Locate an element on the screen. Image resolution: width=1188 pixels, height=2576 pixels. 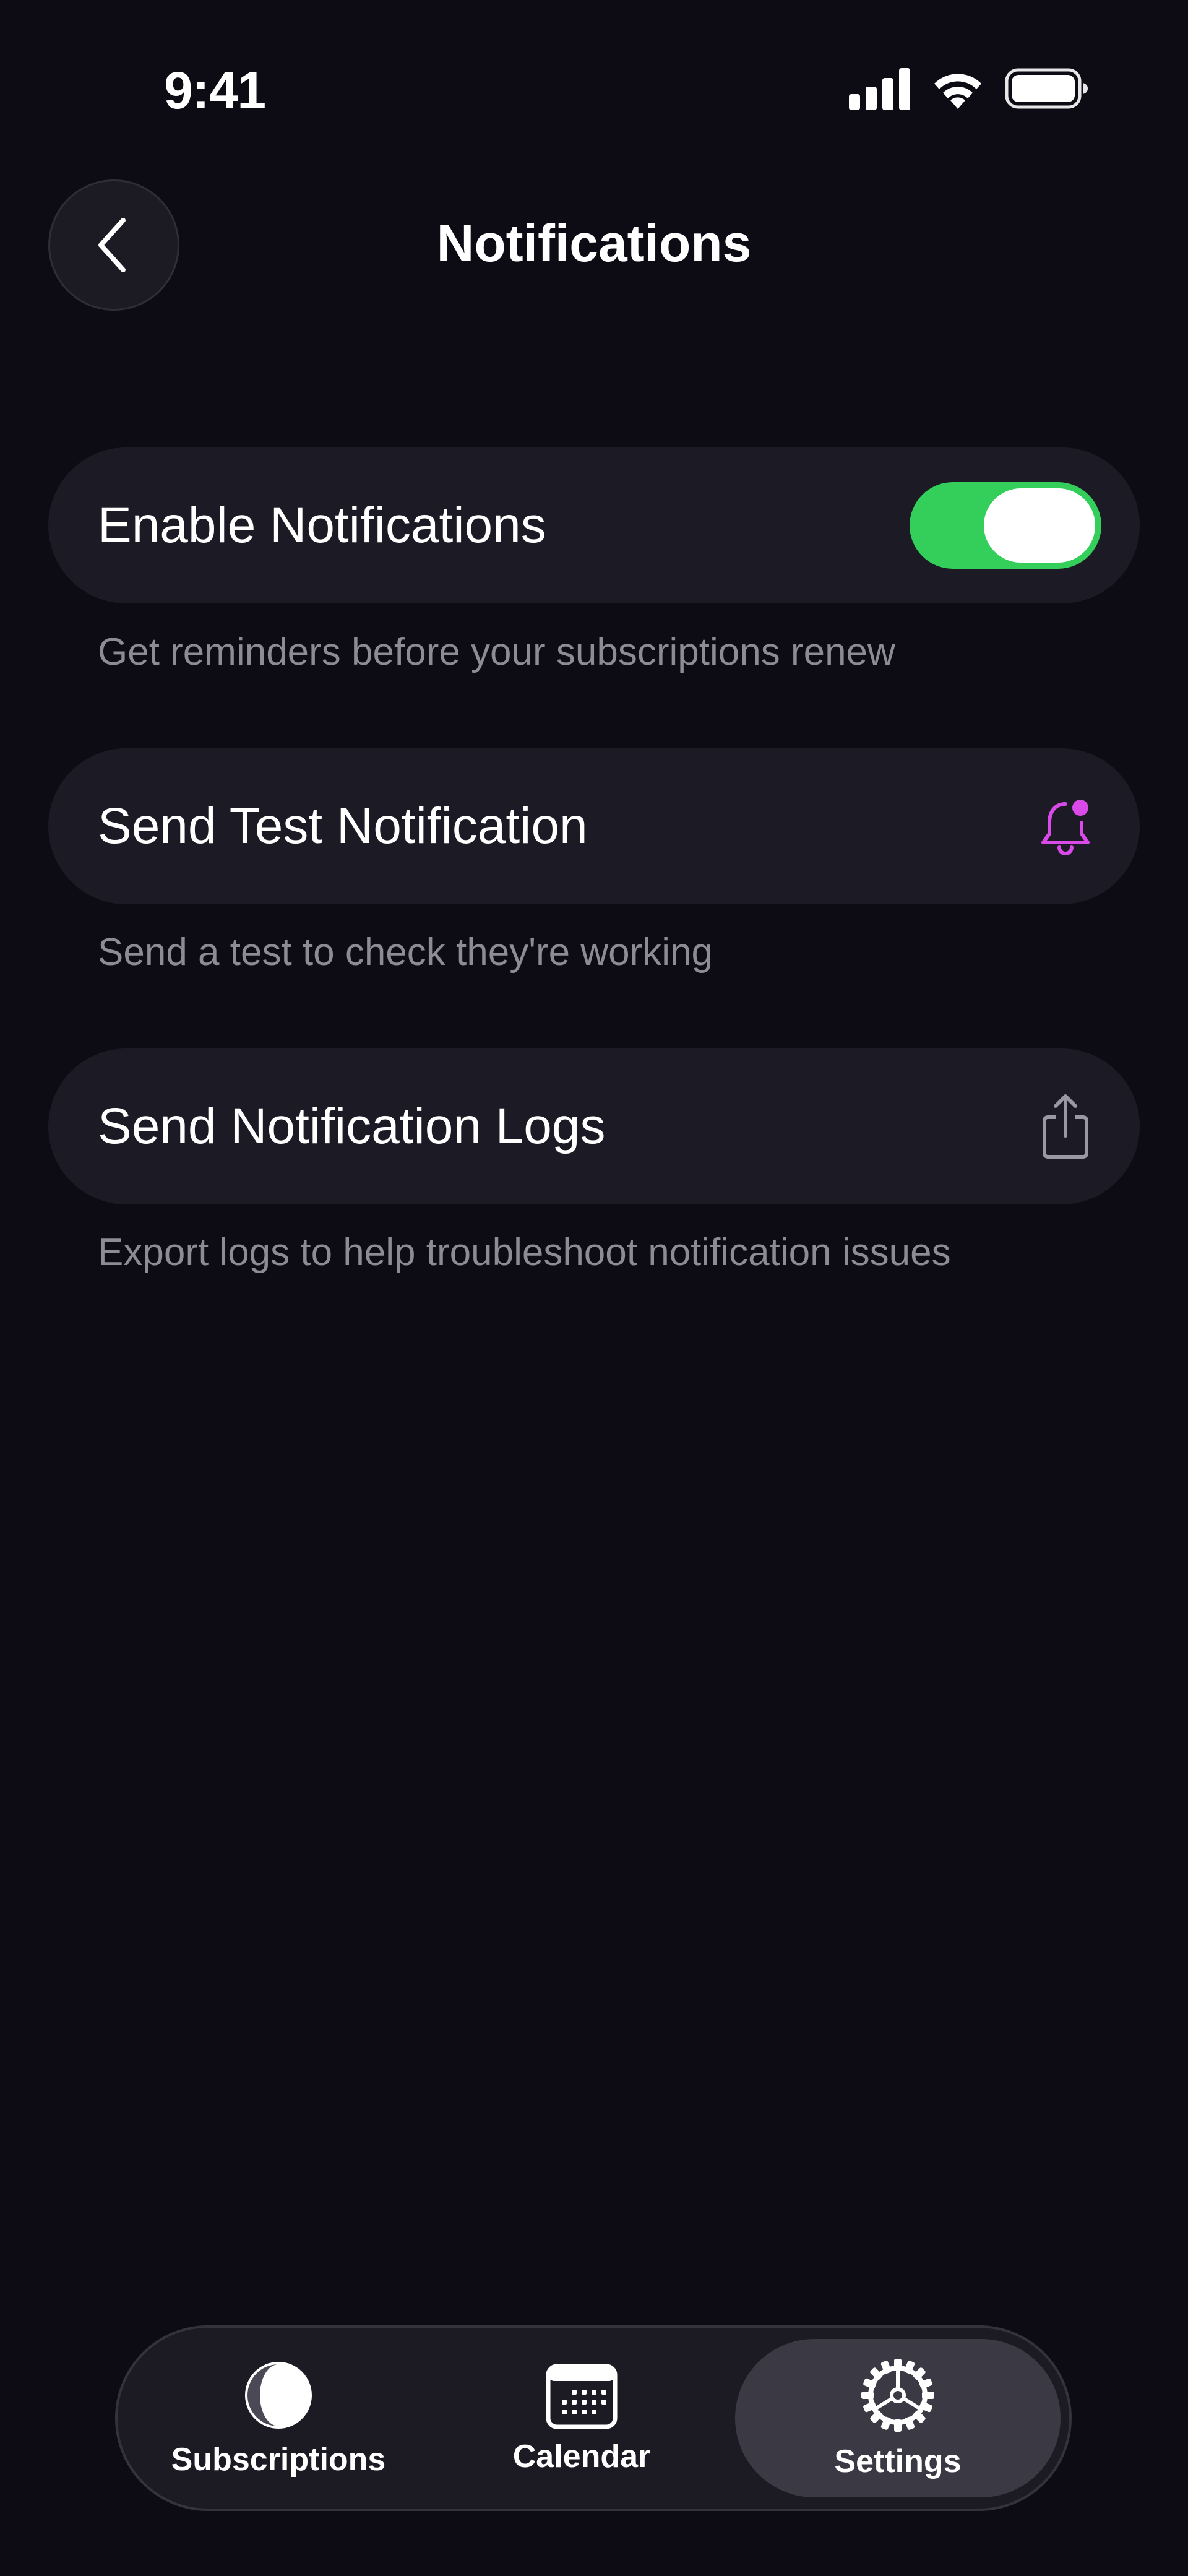
share-icon is located at coordinates (1065, 1126).